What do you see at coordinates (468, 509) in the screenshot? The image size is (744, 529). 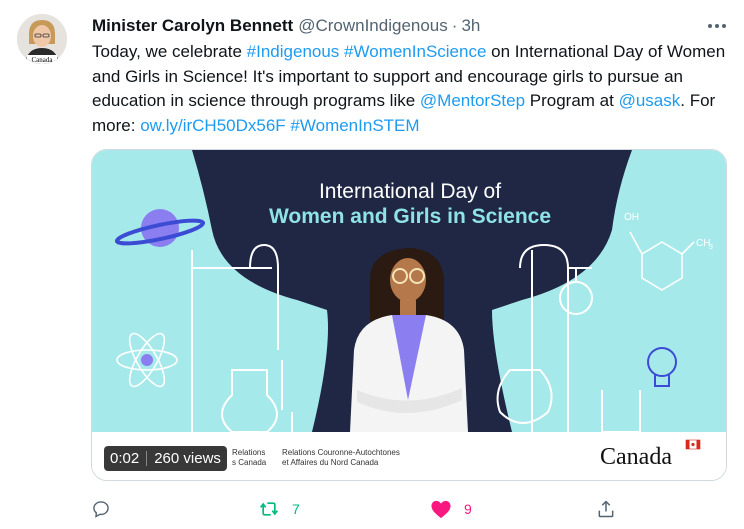 I see `like-count: 9` at bounding box center [468, 509].